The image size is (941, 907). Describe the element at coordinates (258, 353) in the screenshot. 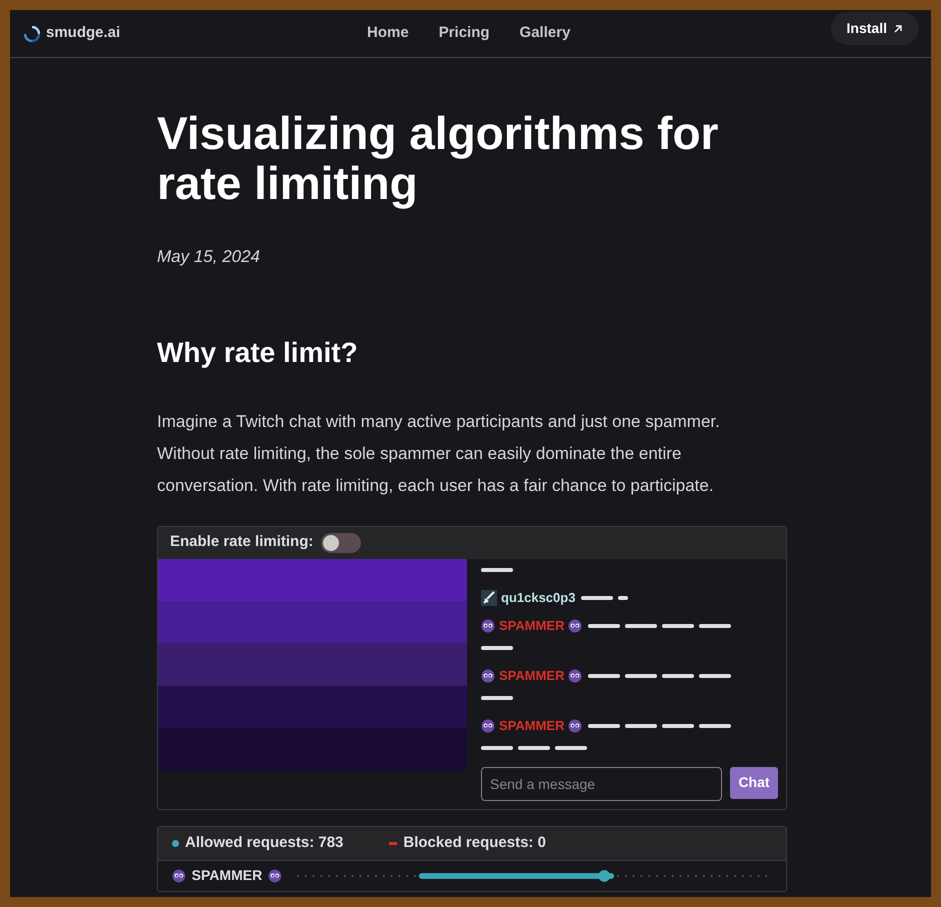

I see `section-heading: Why rate limit?` at that location.